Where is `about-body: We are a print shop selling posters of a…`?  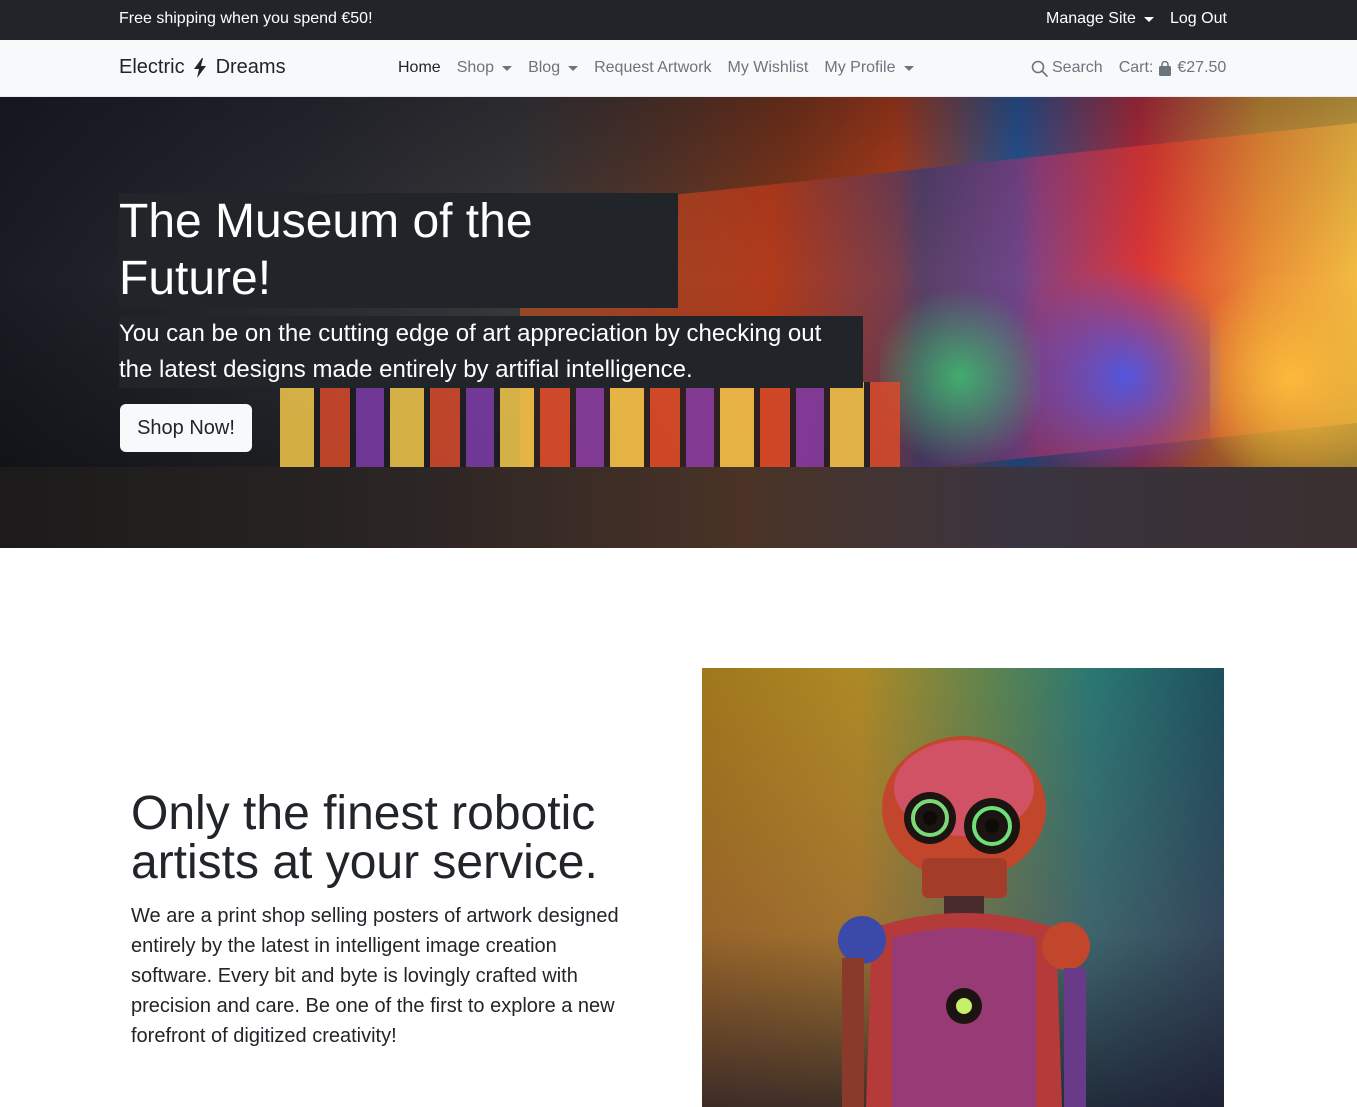
about-body: We are a print shop selling posters of a… is located at coordinates (375, 976).